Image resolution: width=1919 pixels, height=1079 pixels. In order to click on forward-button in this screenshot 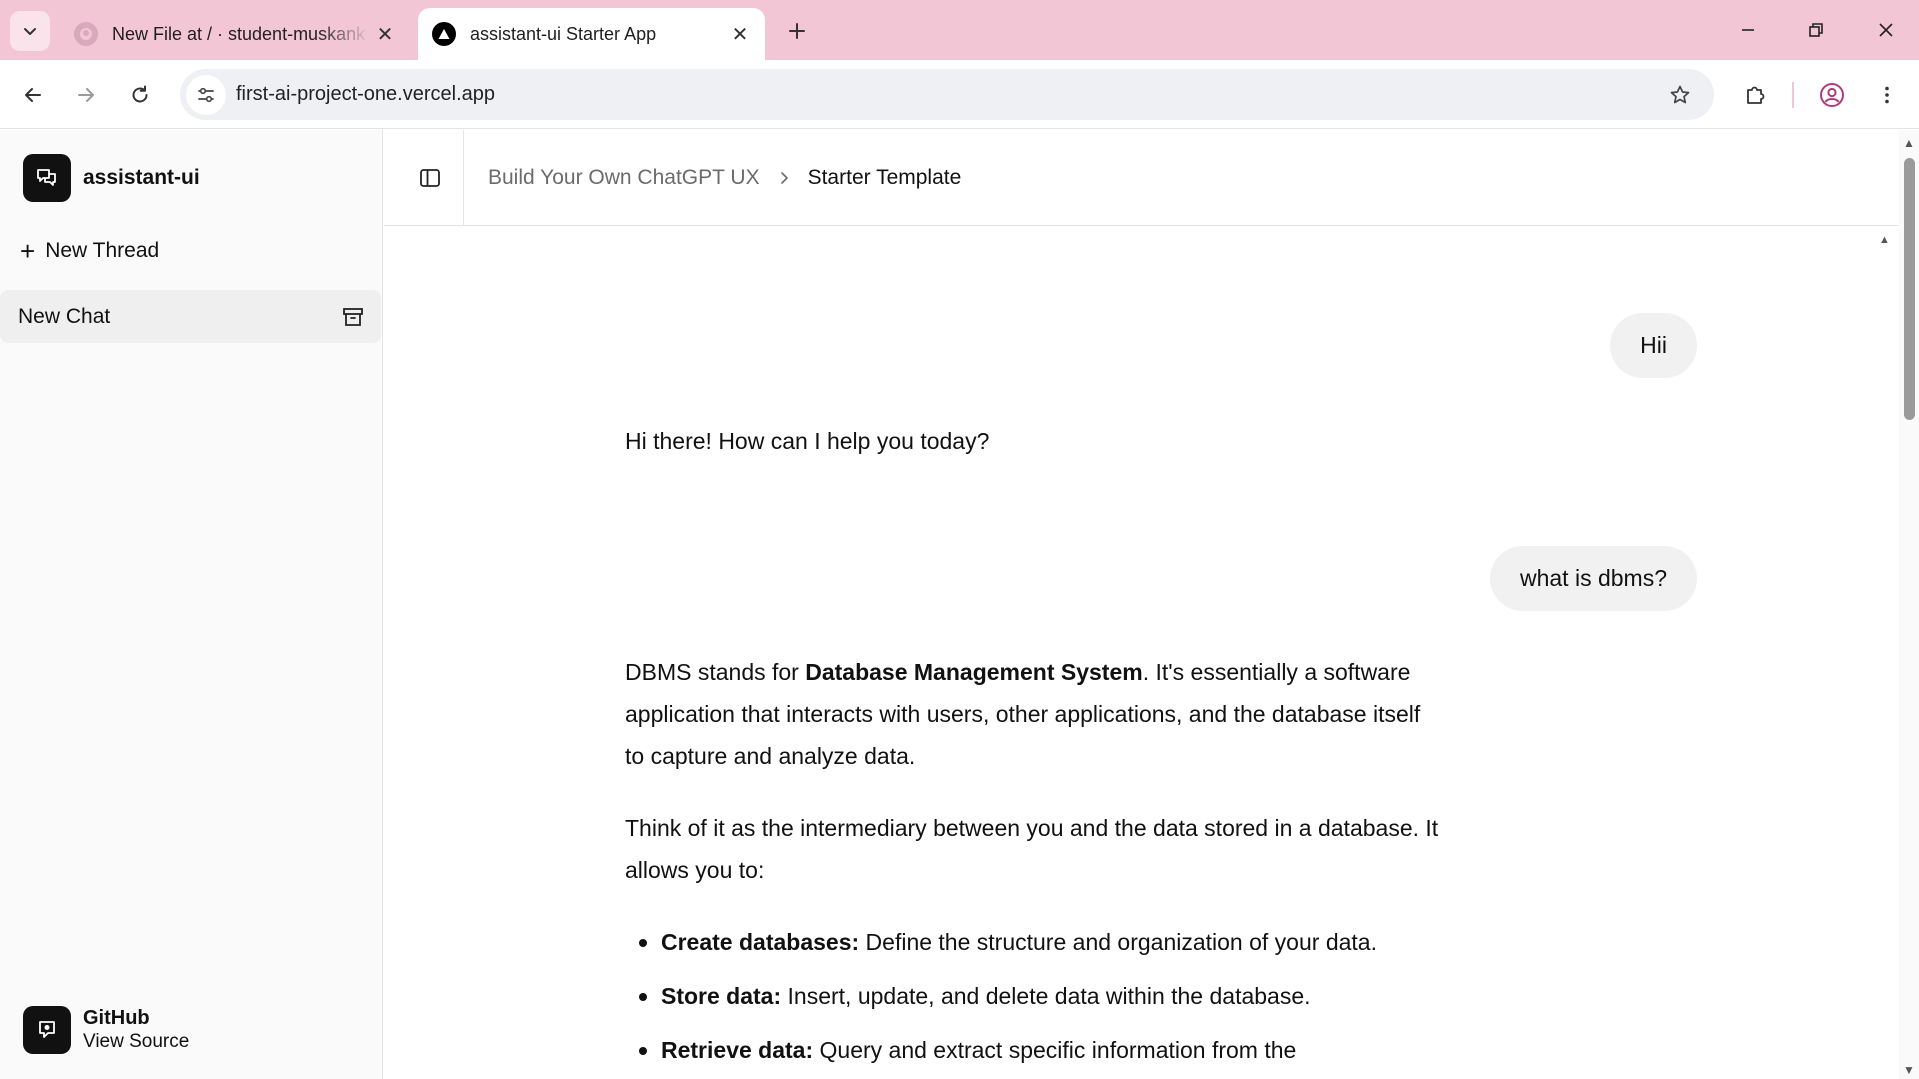, I will do `click(86, 95)`.